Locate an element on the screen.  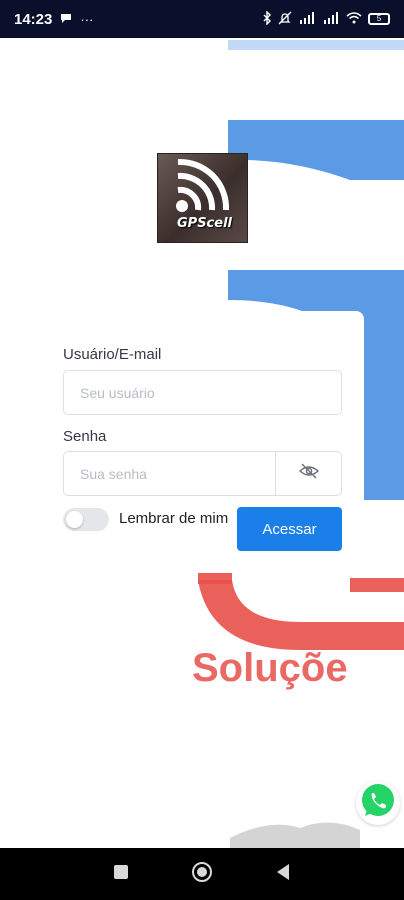
remember-me-toggle is located at coordinates (86, 519).